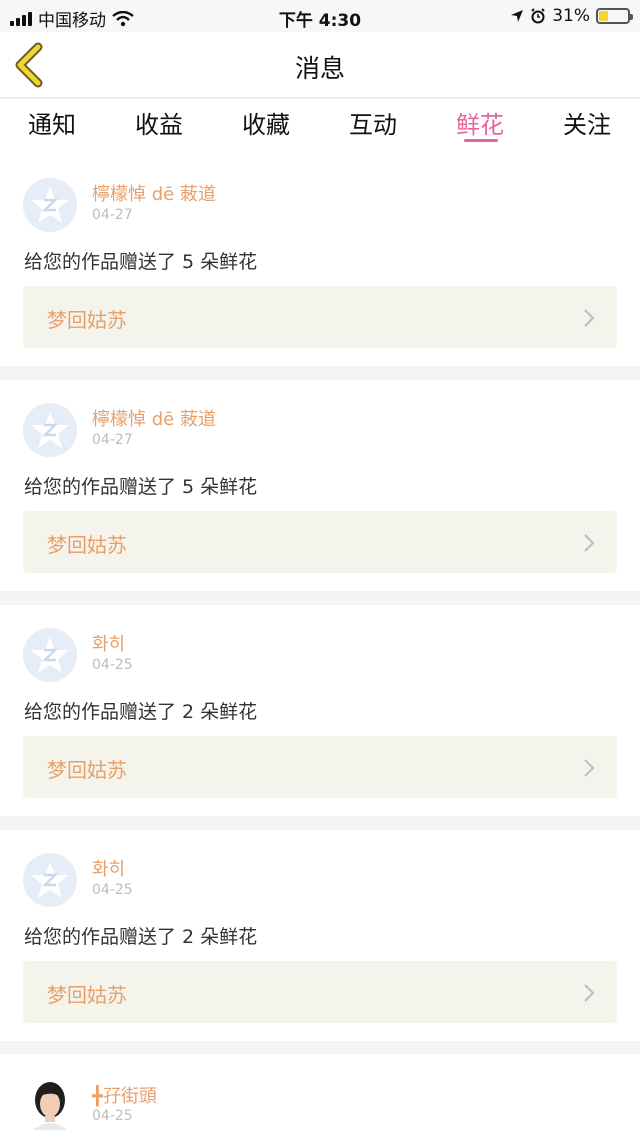 The width and height of the screenshot is (640, 1138). I want to click on battery-percent: 31%, so click(571, 16).